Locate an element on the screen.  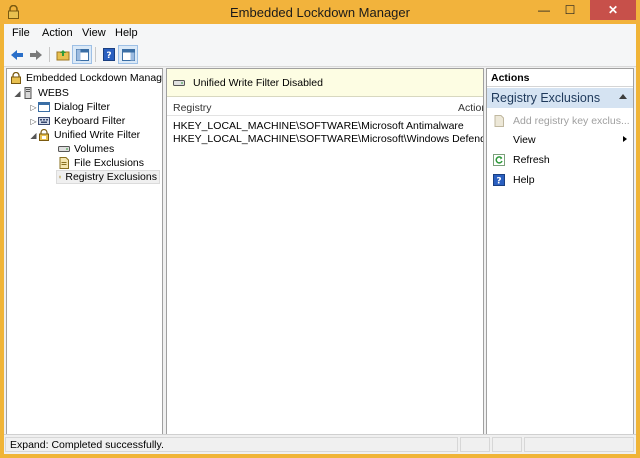
tree-item-volumes: Volumes is located at coordinates (86, 149).